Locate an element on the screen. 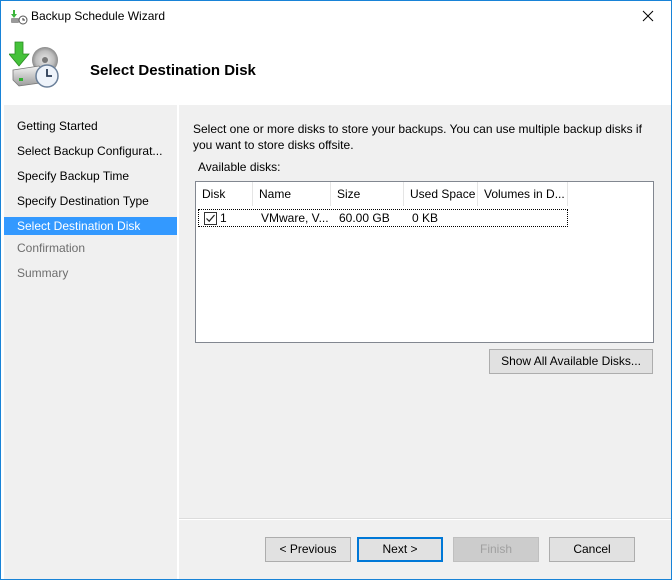  checkmark-icon is located at coordinates (210, 218).